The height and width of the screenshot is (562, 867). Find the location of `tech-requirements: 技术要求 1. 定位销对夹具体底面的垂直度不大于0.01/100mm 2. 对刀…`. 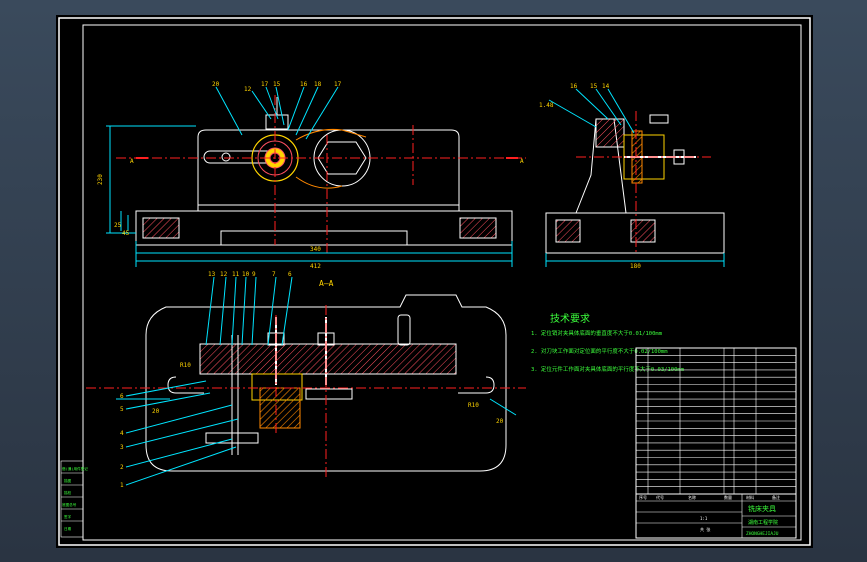

tech-requirements: 技术要求 1. 定位销对夹具体底面的垂直度不大于0.01/100mm 2. 对刀… is located at coordinates (608, 342).